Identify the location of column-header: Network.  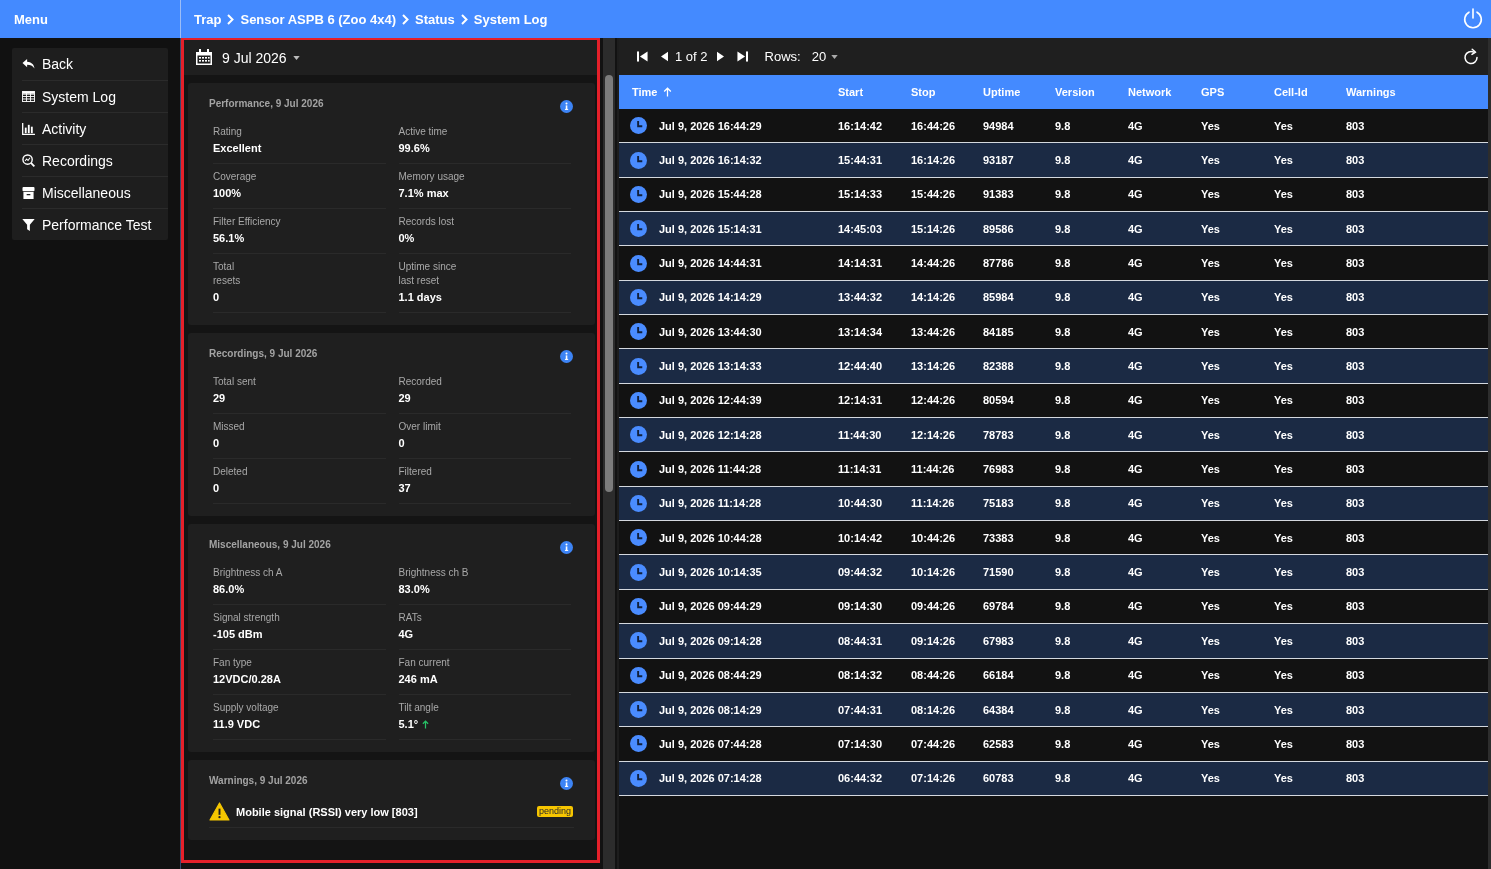
(1164, 92).